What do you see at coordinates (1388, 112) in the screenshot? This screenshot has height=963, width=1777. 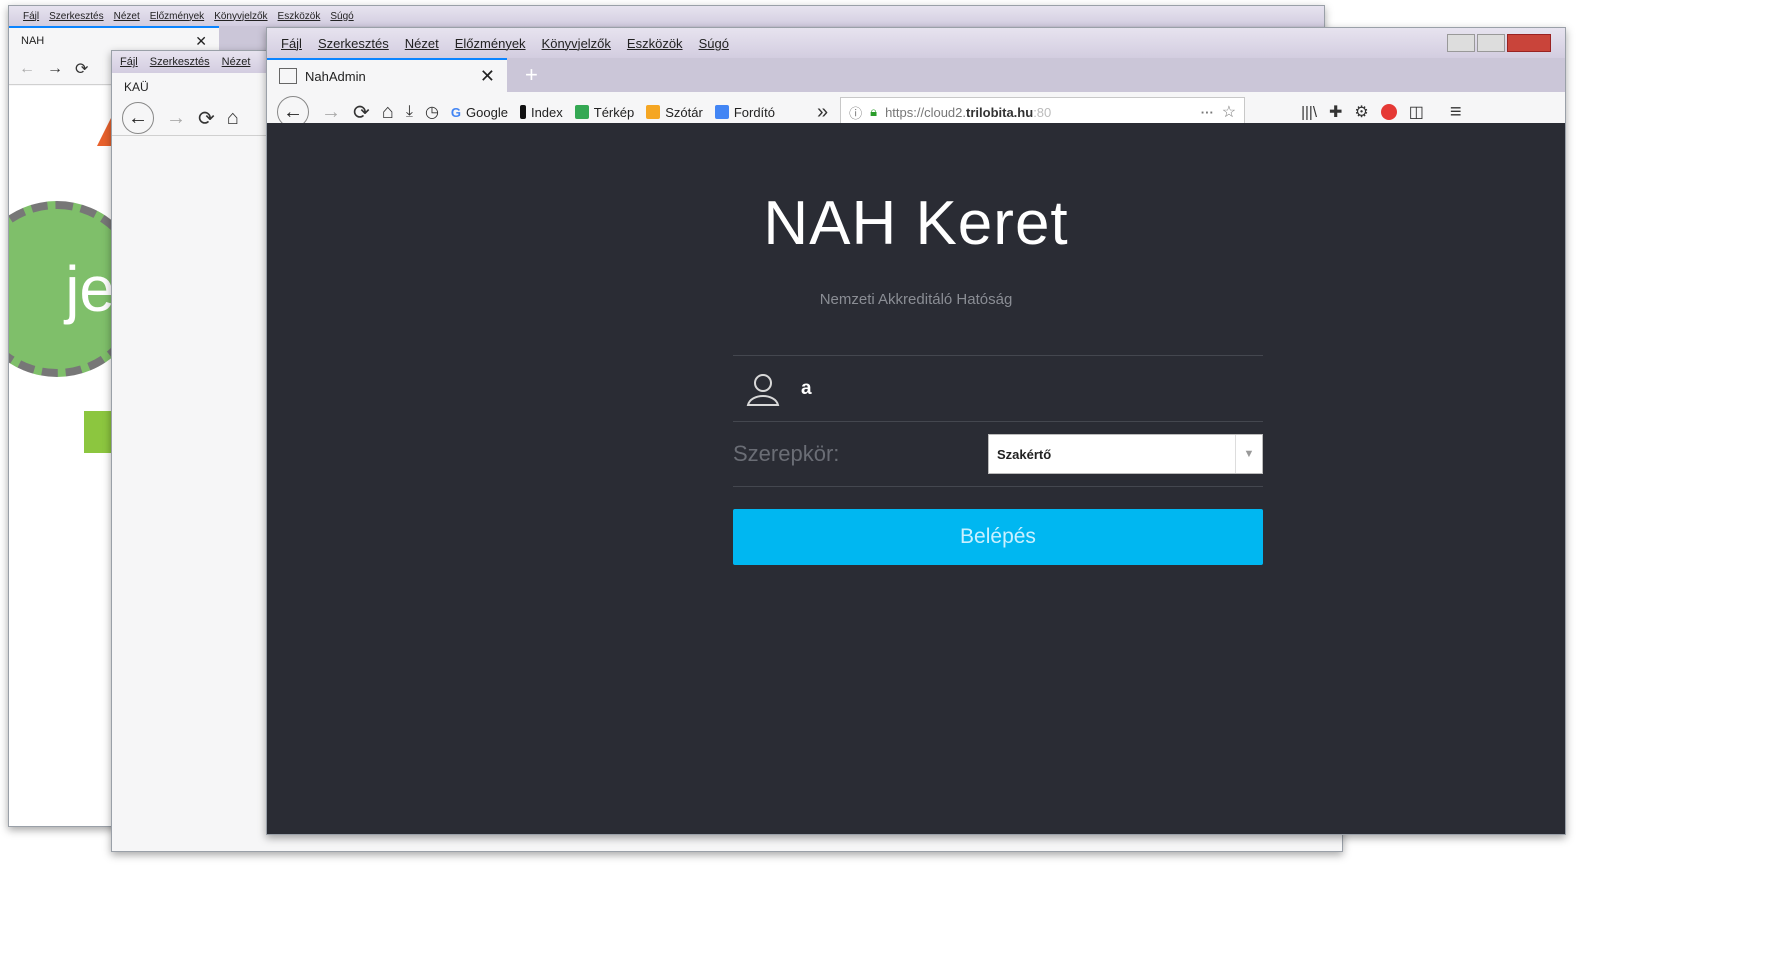 I see `adblock-icon` at bounding box center [1388, 112].